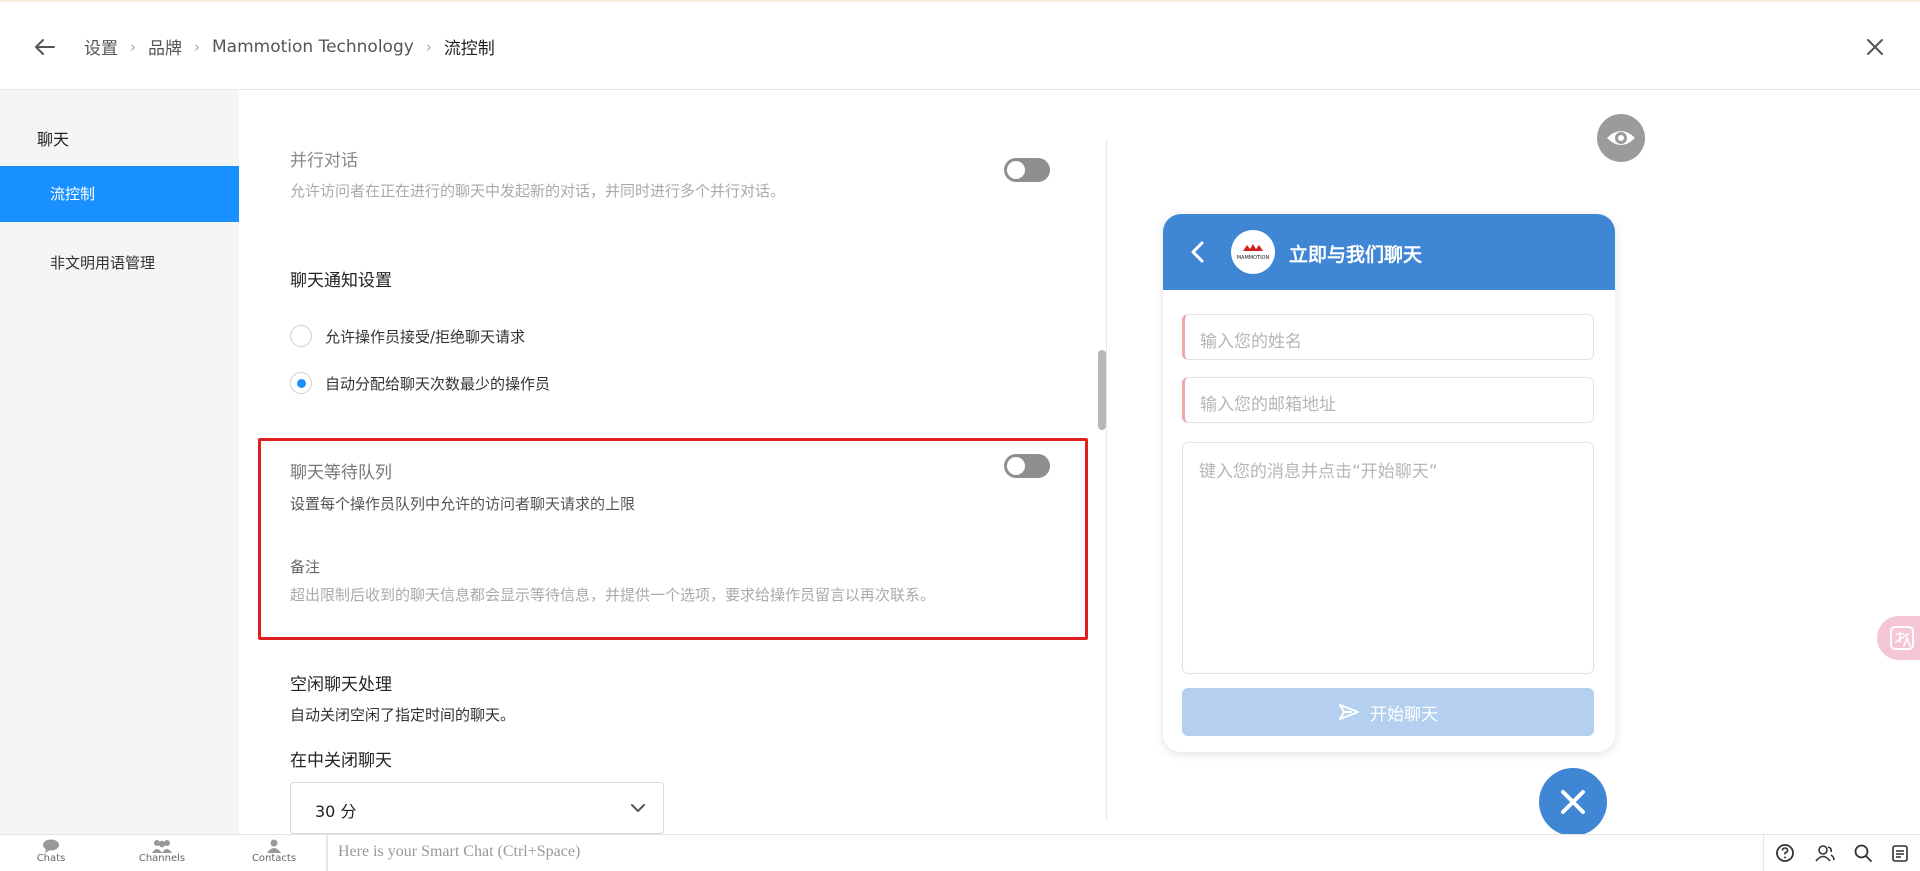 This screenshot has height=871, width=1920. What do you see at coordinates (162, 846) in the screenshot?
I see `channels-icon` at bounding box center [162, 846].